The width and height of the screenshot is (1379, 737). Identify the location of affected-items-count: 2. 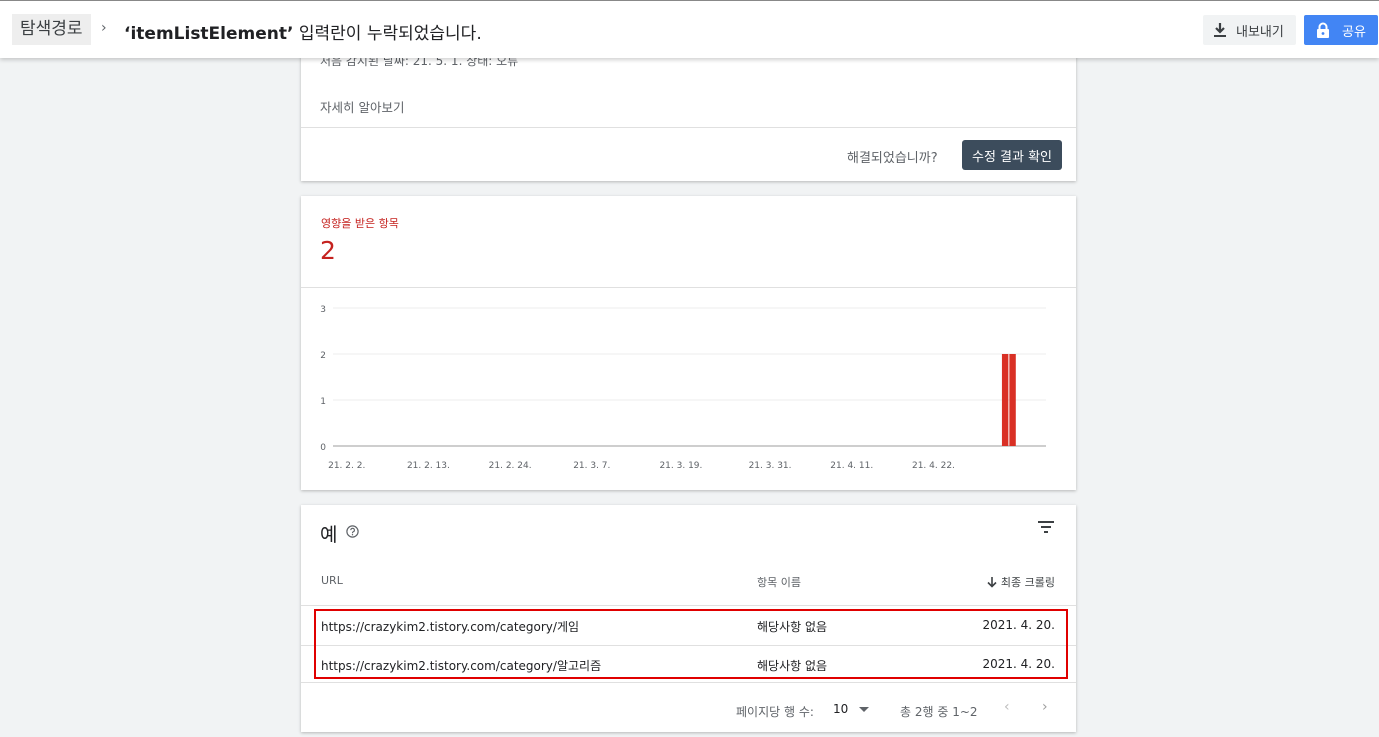
(328, 250).